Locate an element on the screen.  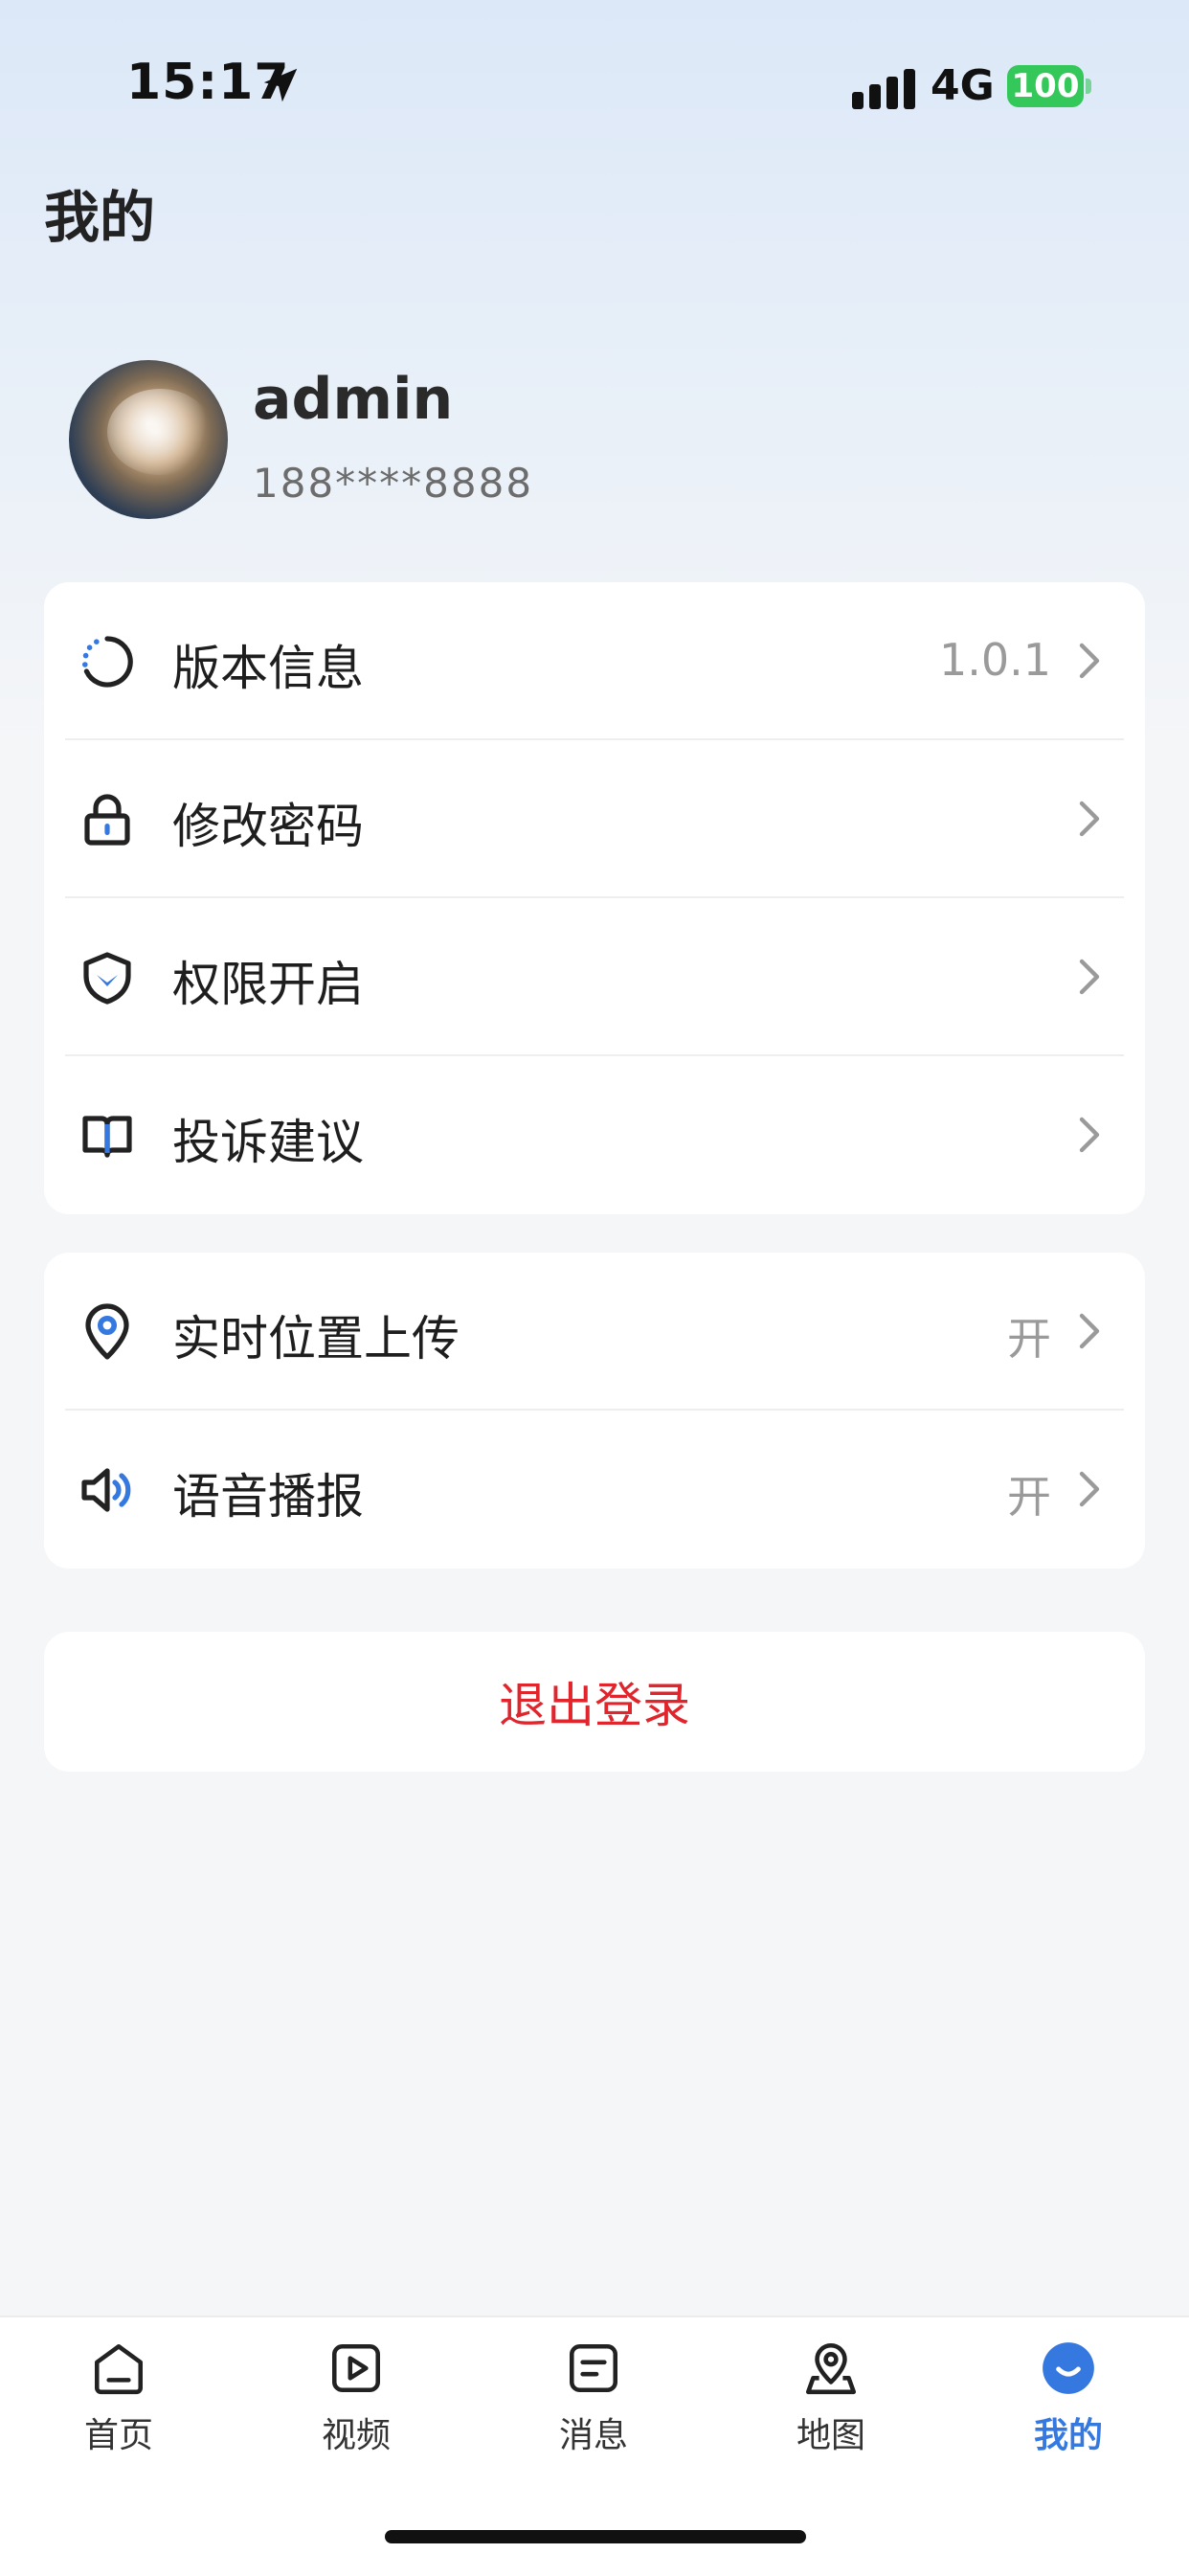
avatar-image-highlight is located at coordinates (160, 432).